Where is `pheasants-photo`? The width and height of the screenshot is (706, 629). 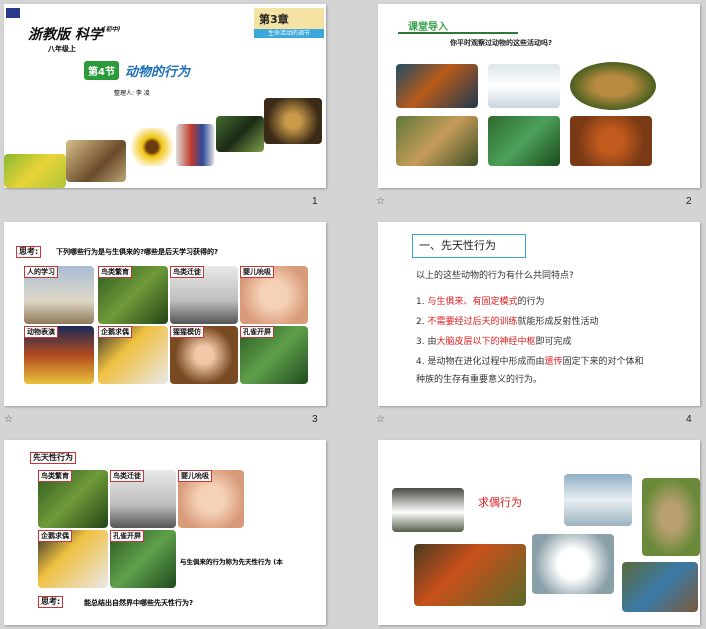 pheasants-photo is located at coordinates (470, 575).